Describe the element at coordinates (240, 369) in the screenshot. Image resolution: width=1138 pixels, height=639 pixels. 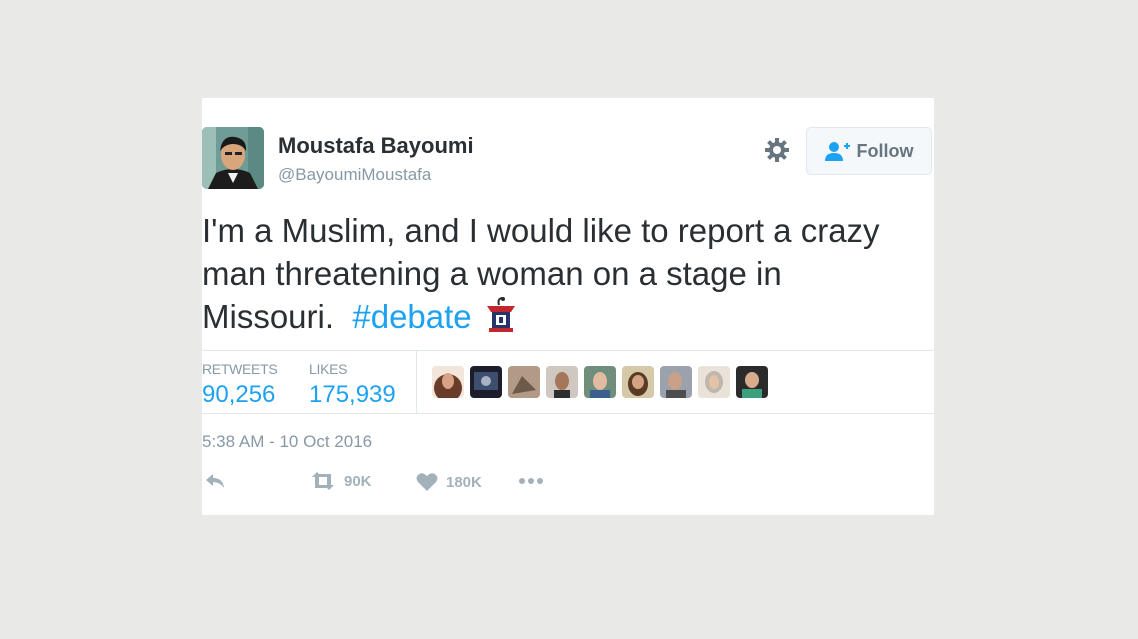
I see `retweets-label: RETWEETS` at that location.